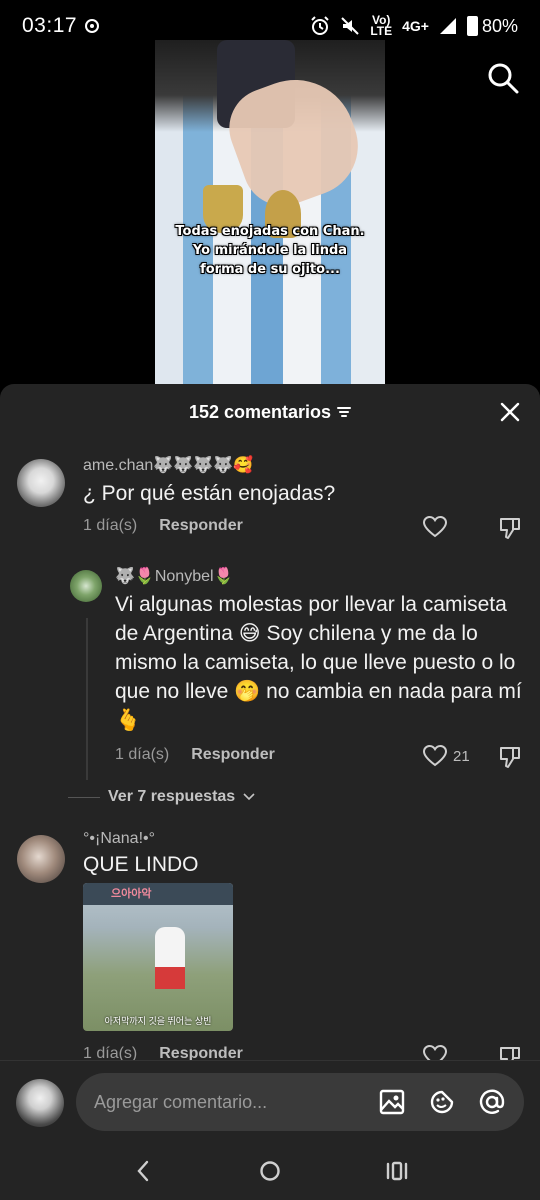 The height and width of the screenshot is (1200, 540). I want to click on back-button, so click(143, 1171).